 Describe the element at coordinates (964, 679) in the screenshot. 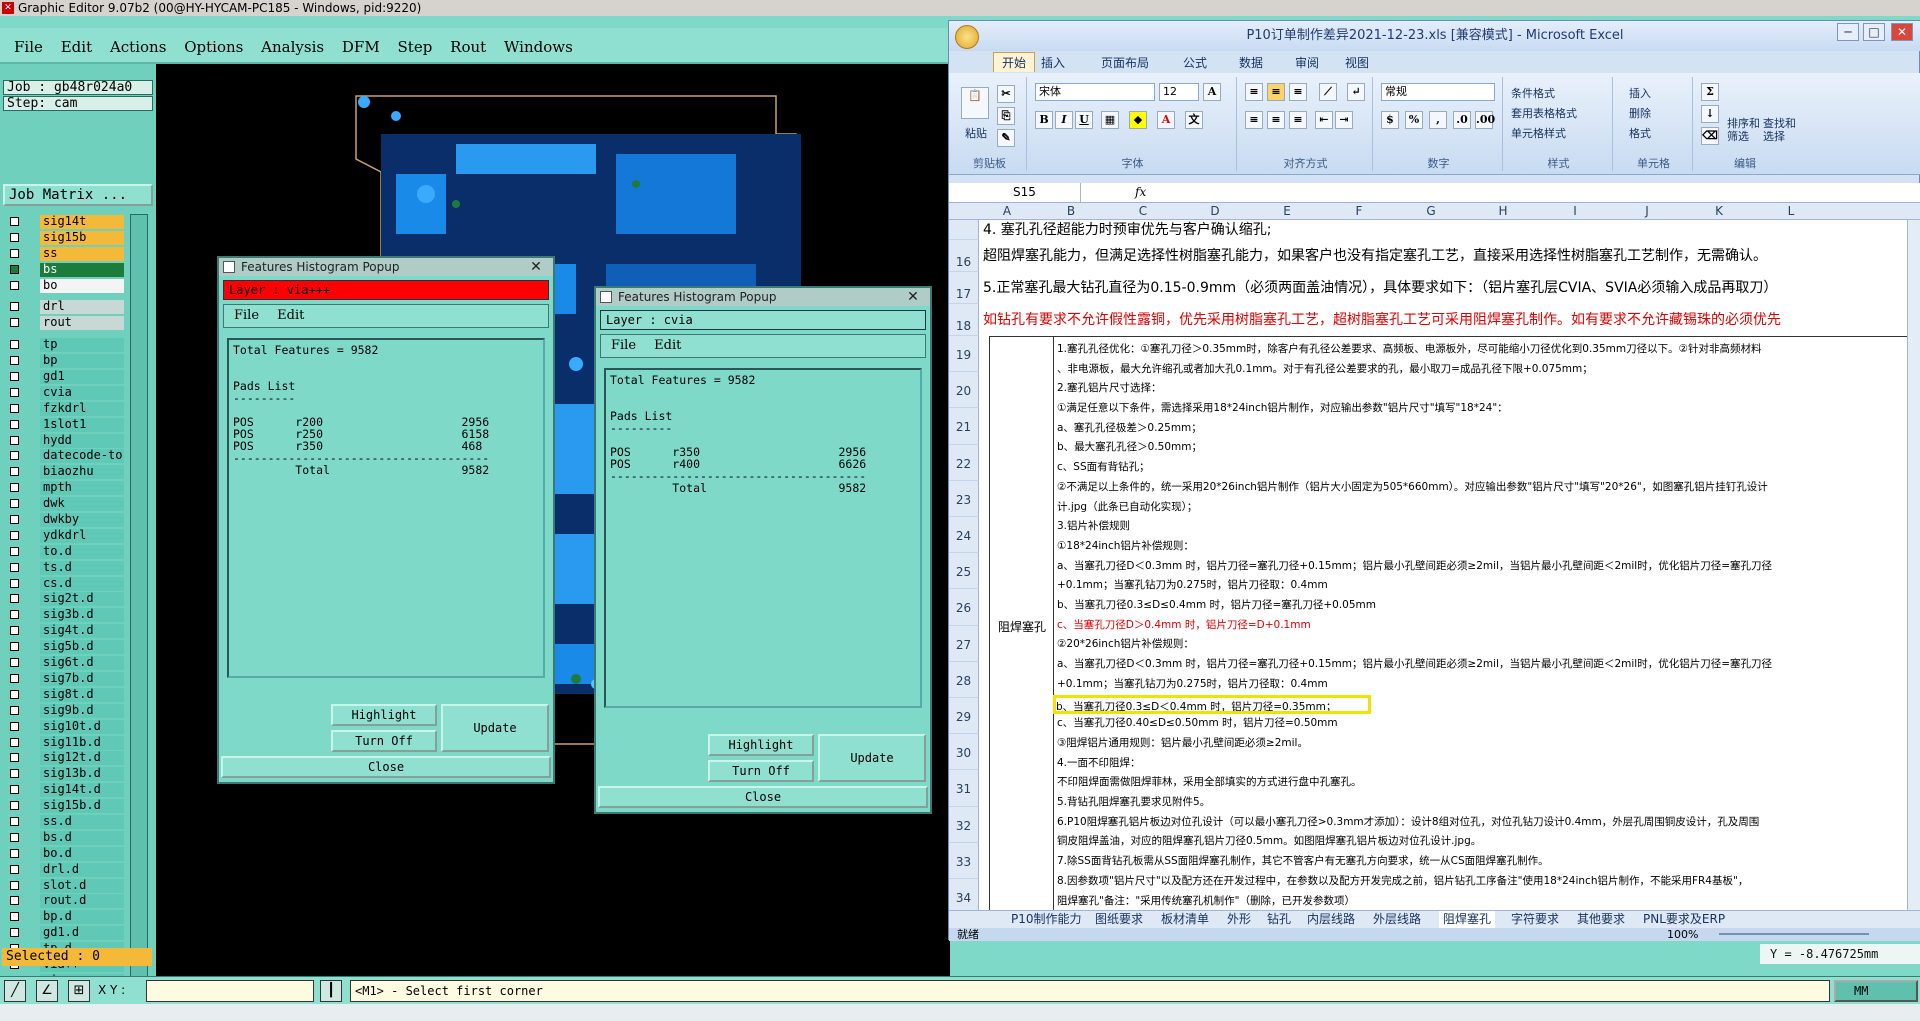

I see `row-number: 28` at that location.